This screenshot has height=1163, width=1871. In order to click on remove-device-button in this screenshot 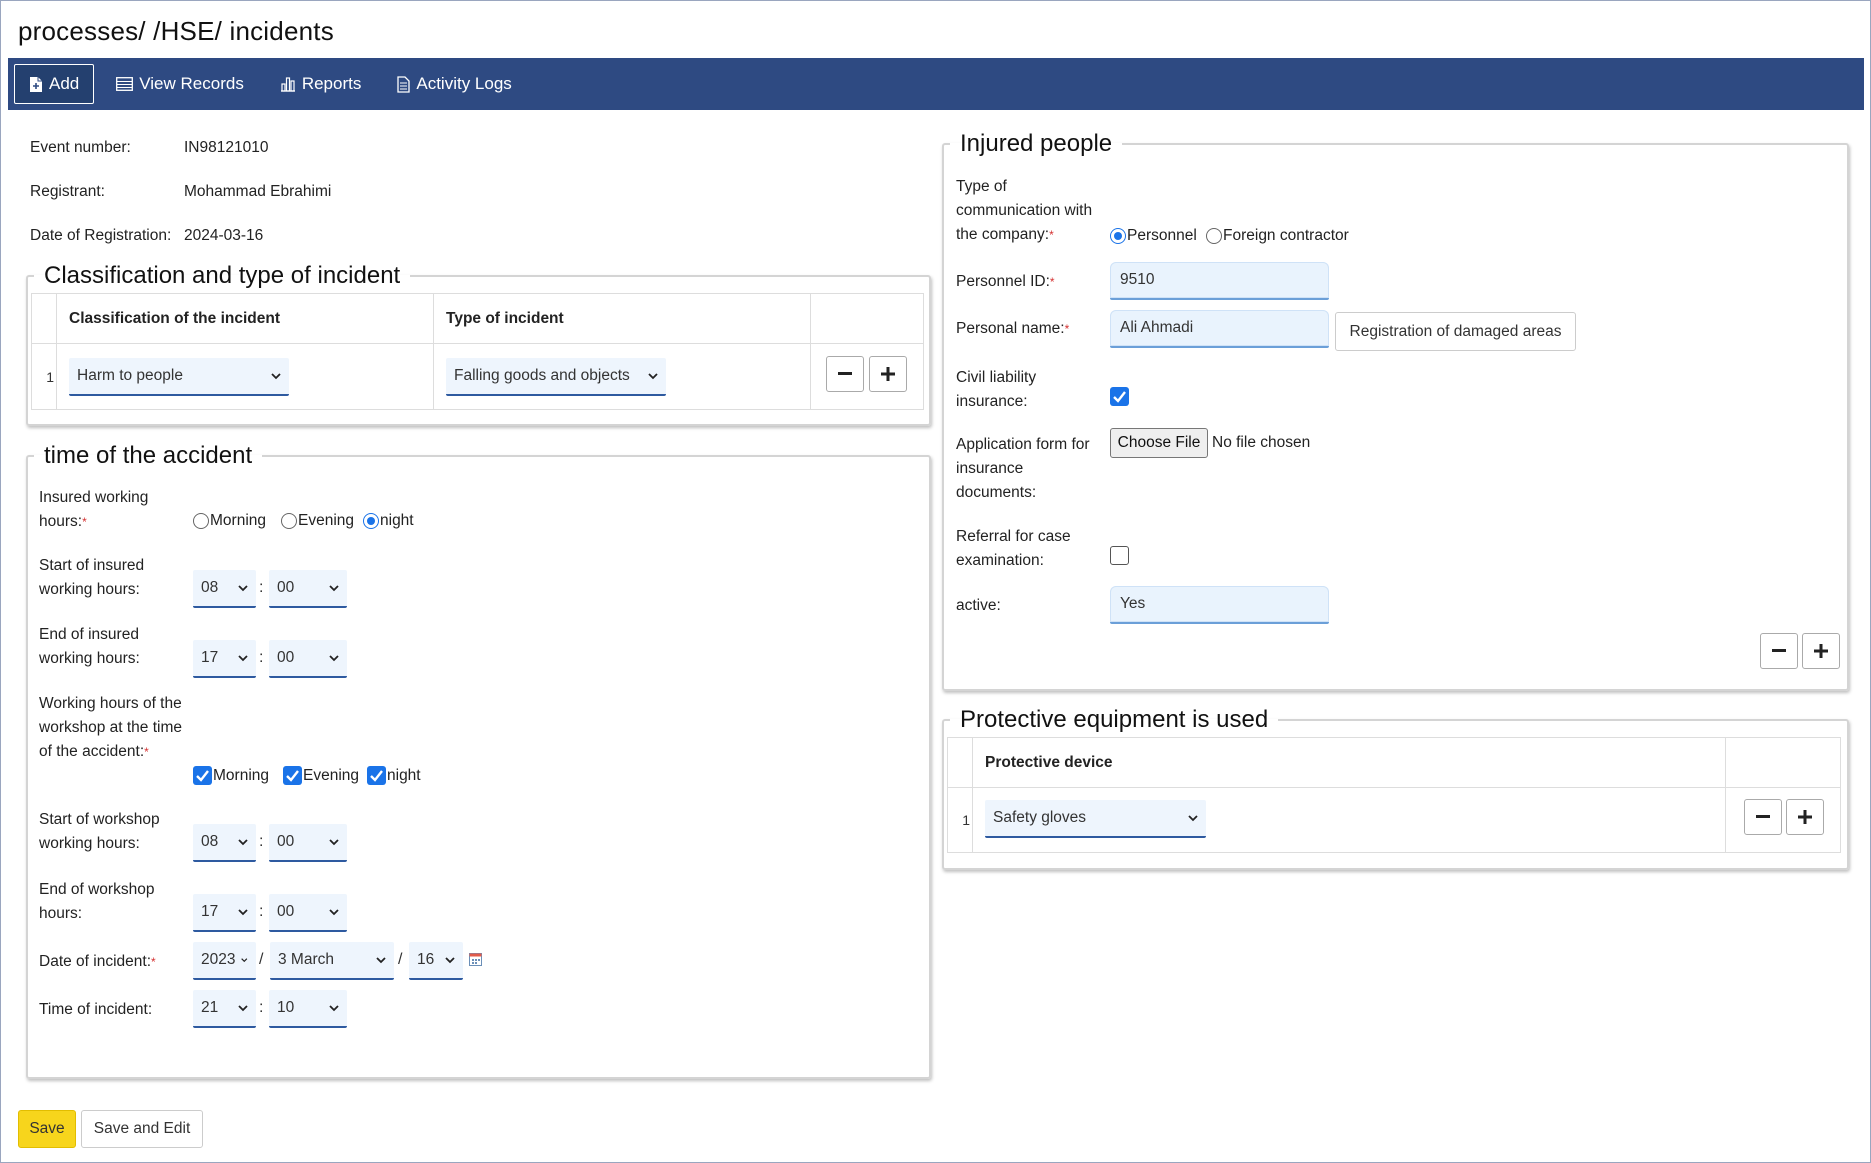, I will do `click(1763, 817)`.